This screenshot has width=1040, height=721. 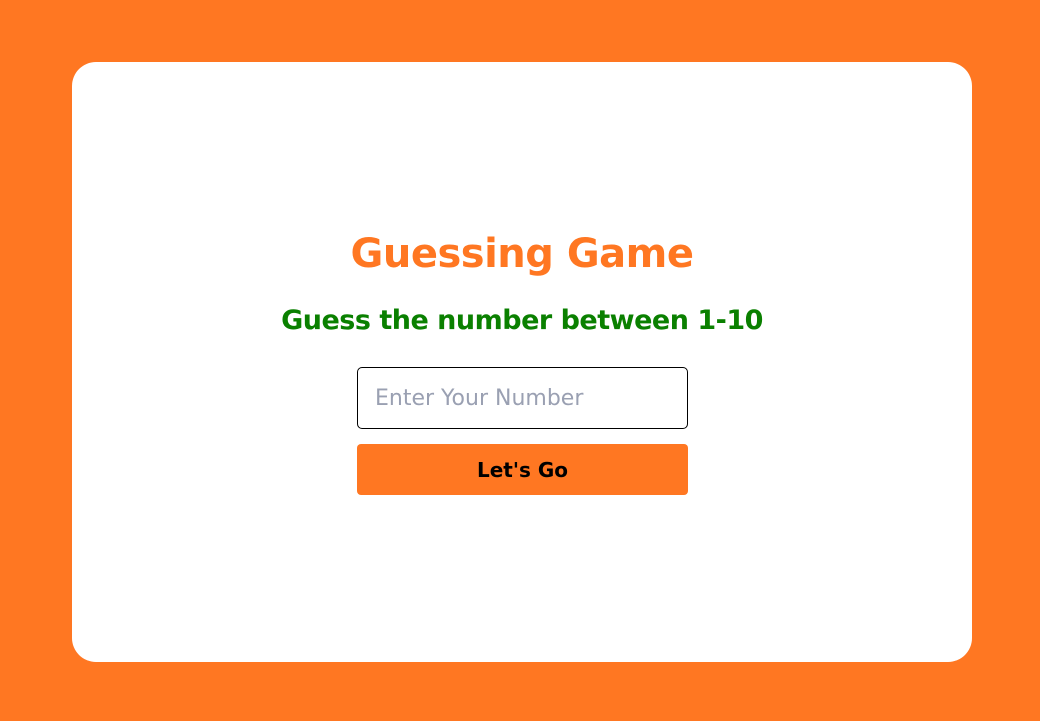 What do you see at coordinates (522, 398) in the screenshot?
I see `number-input` at bounding box center [522, 398].